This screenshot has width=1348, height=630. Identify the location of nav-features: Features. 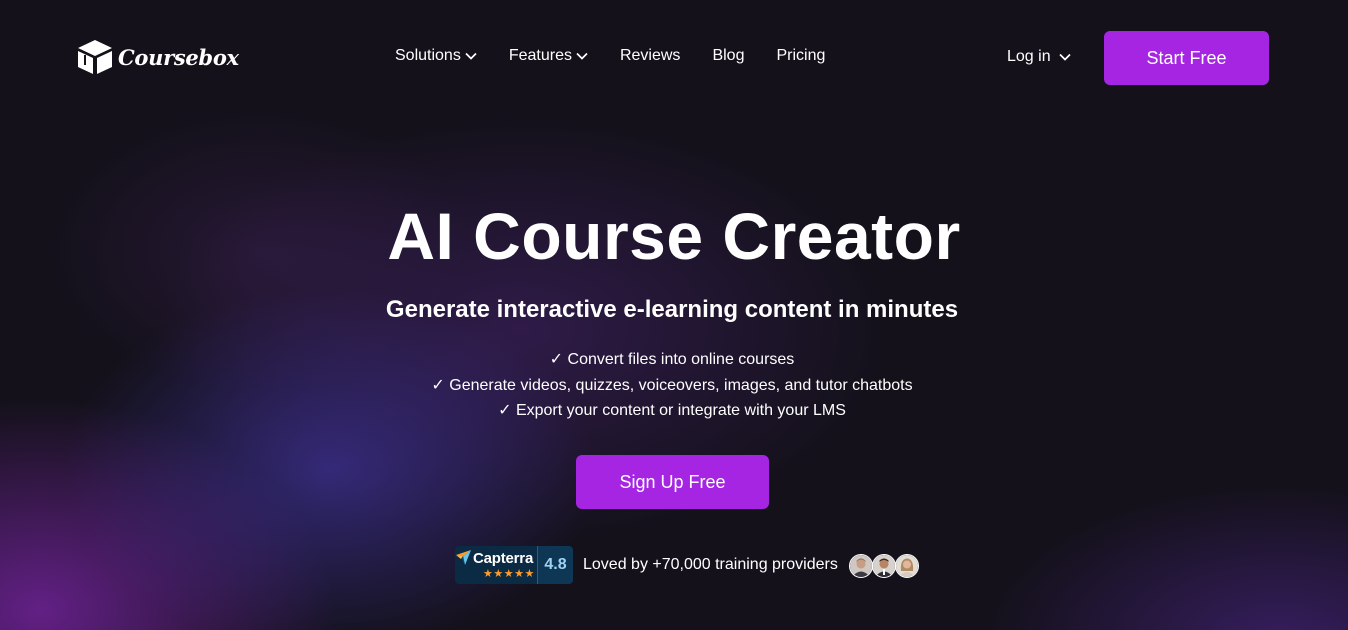
(548, 56).